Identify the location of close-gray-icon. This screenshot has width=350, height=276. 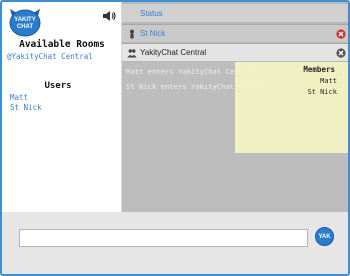
(341, 53).